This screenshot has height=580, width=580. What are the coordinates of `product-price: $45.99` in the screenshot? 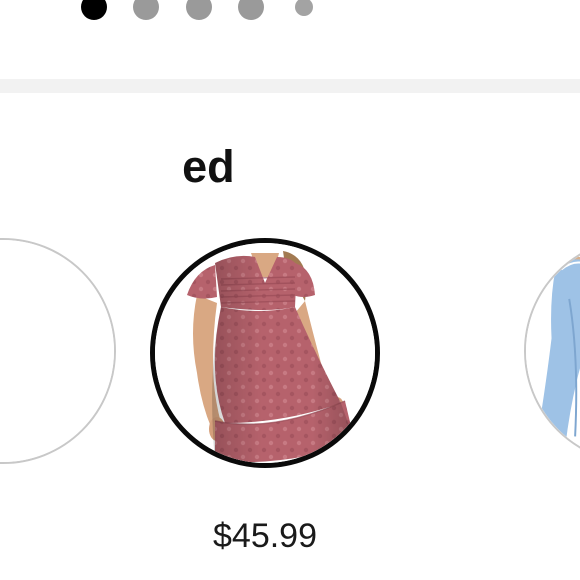 It's located at (265, 536).